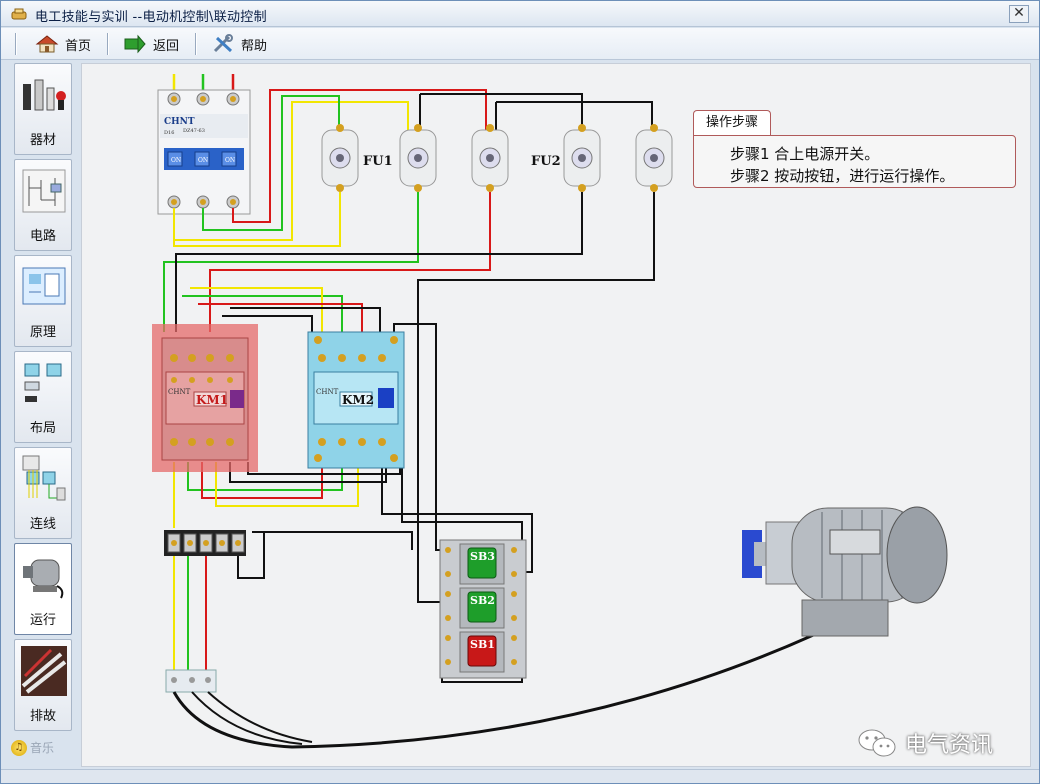 This screenshot has width=1040, height=784. What do you see at coordinates (546, 161) in the screenshot?
I see `fuse-label-fu2: FU2` at bounding box center [546, 161].